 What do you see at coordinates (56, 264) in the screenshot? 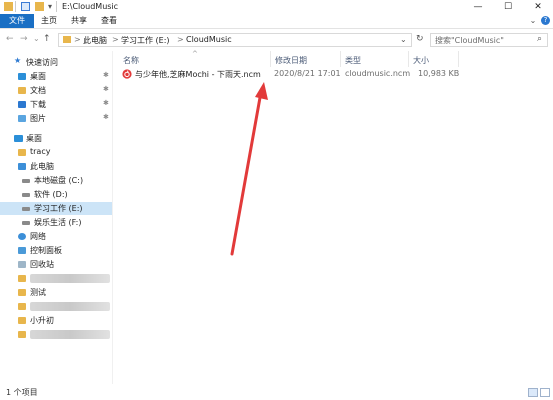
I see `sidebar-item-recycle-bin: 回收站` at bounding box center [56, 264].